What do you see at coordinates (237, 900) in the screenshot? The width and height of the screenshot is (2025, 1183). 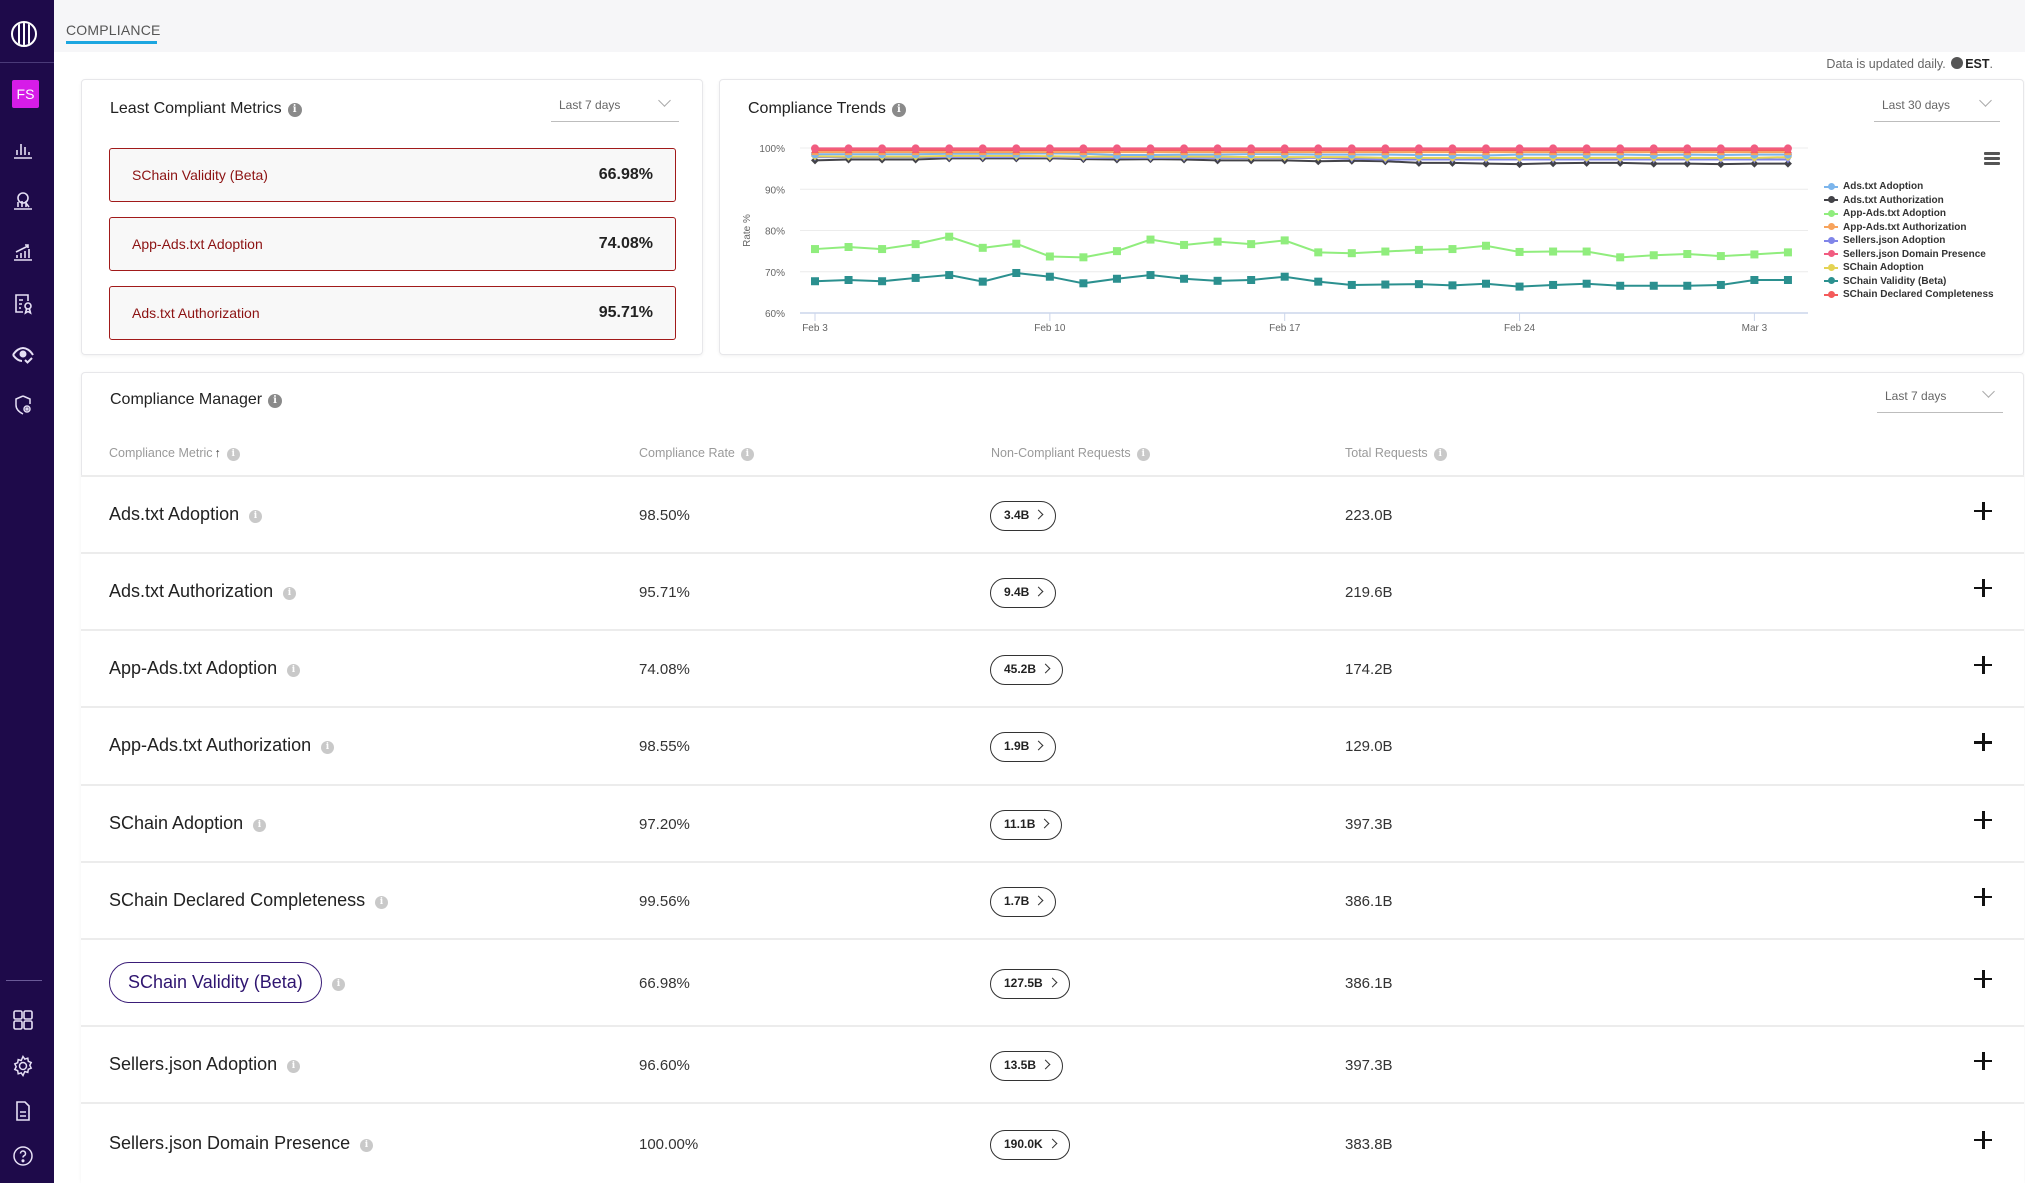 I see `row-metric-name: SChain Declared Completeness` at bounding box center [237, 900].